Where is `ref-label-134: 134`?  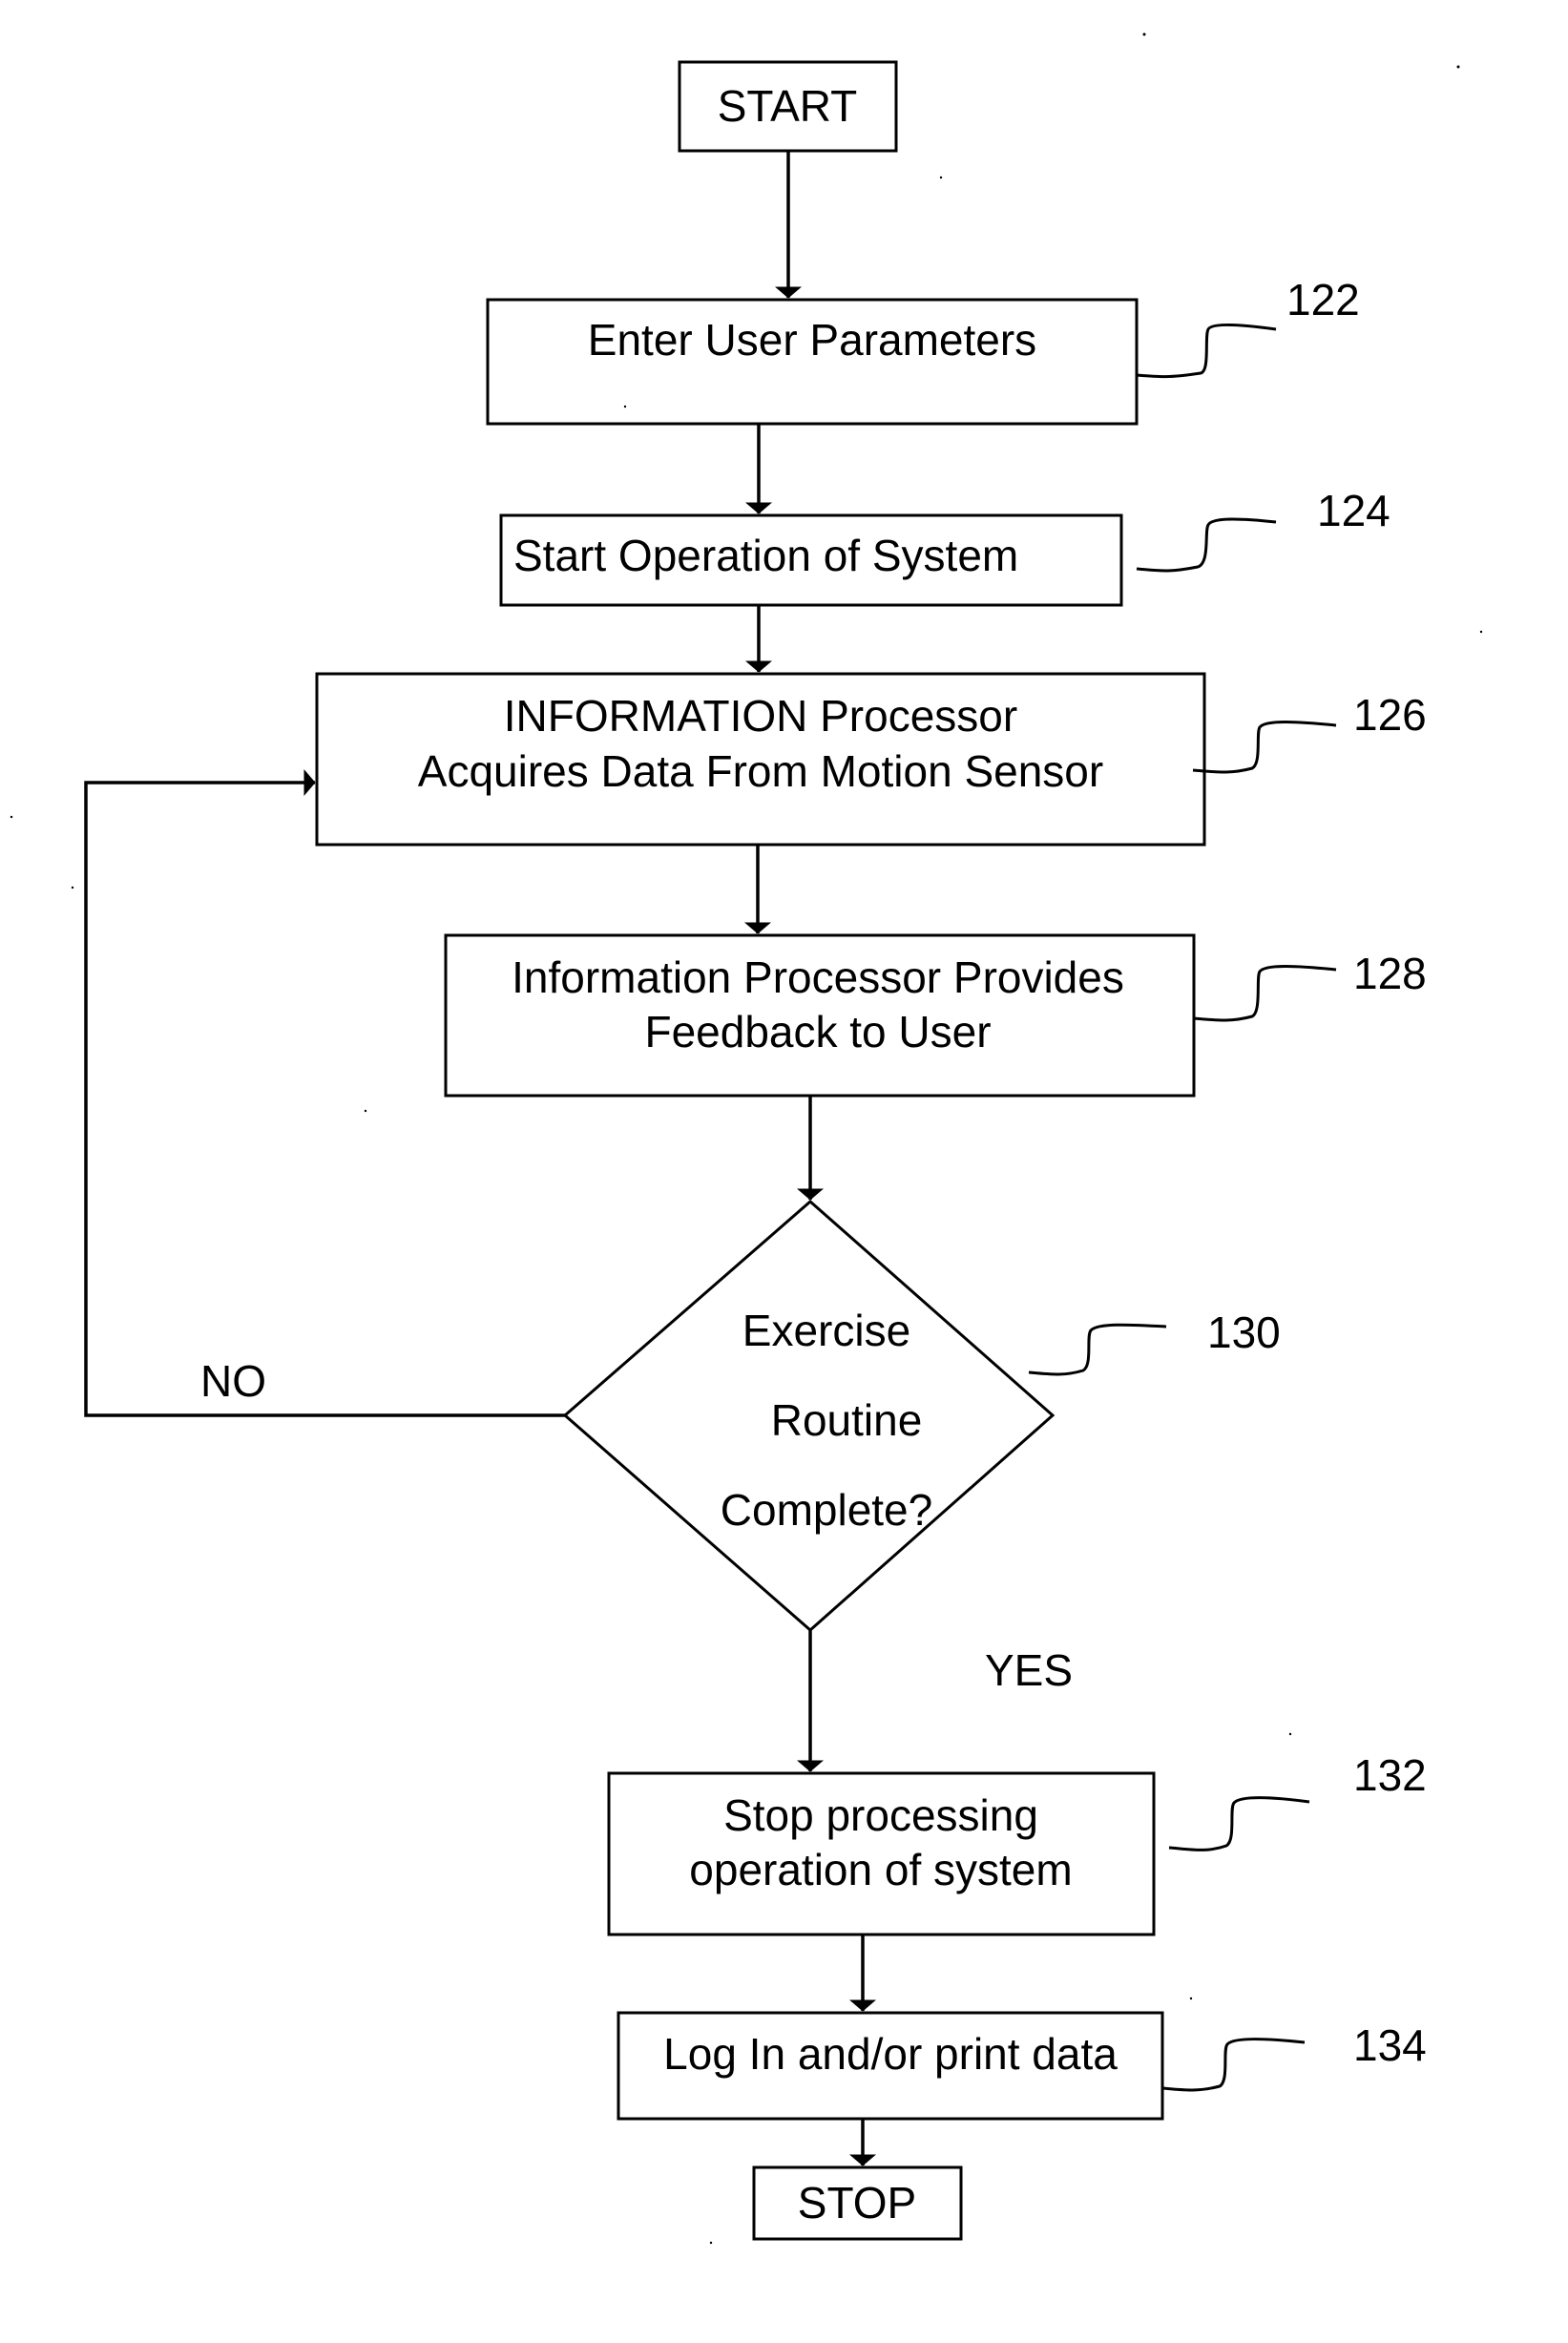 ref-label-134: 134 is located at coordinates (1390, 2045).